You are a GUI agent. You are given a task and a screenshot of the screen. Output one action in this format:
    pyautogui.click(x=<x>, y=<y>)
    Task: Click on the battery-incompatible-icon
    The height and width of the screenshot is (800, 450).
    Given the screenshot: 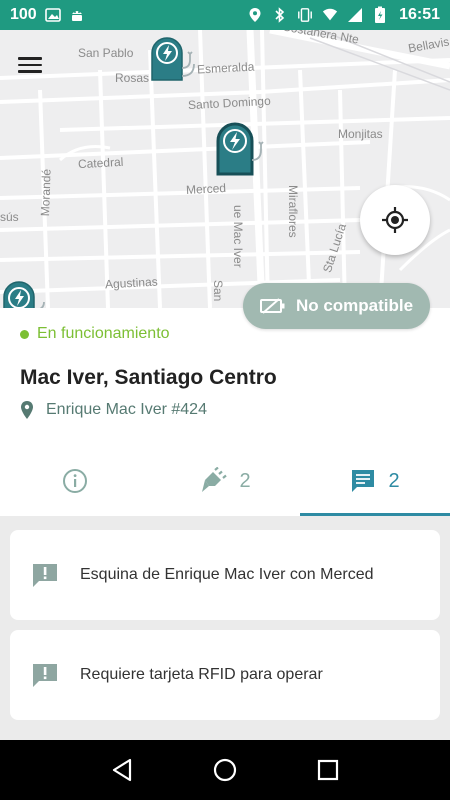 What is the action you would take?
    pyautogui.click(x=272, y=306)
    